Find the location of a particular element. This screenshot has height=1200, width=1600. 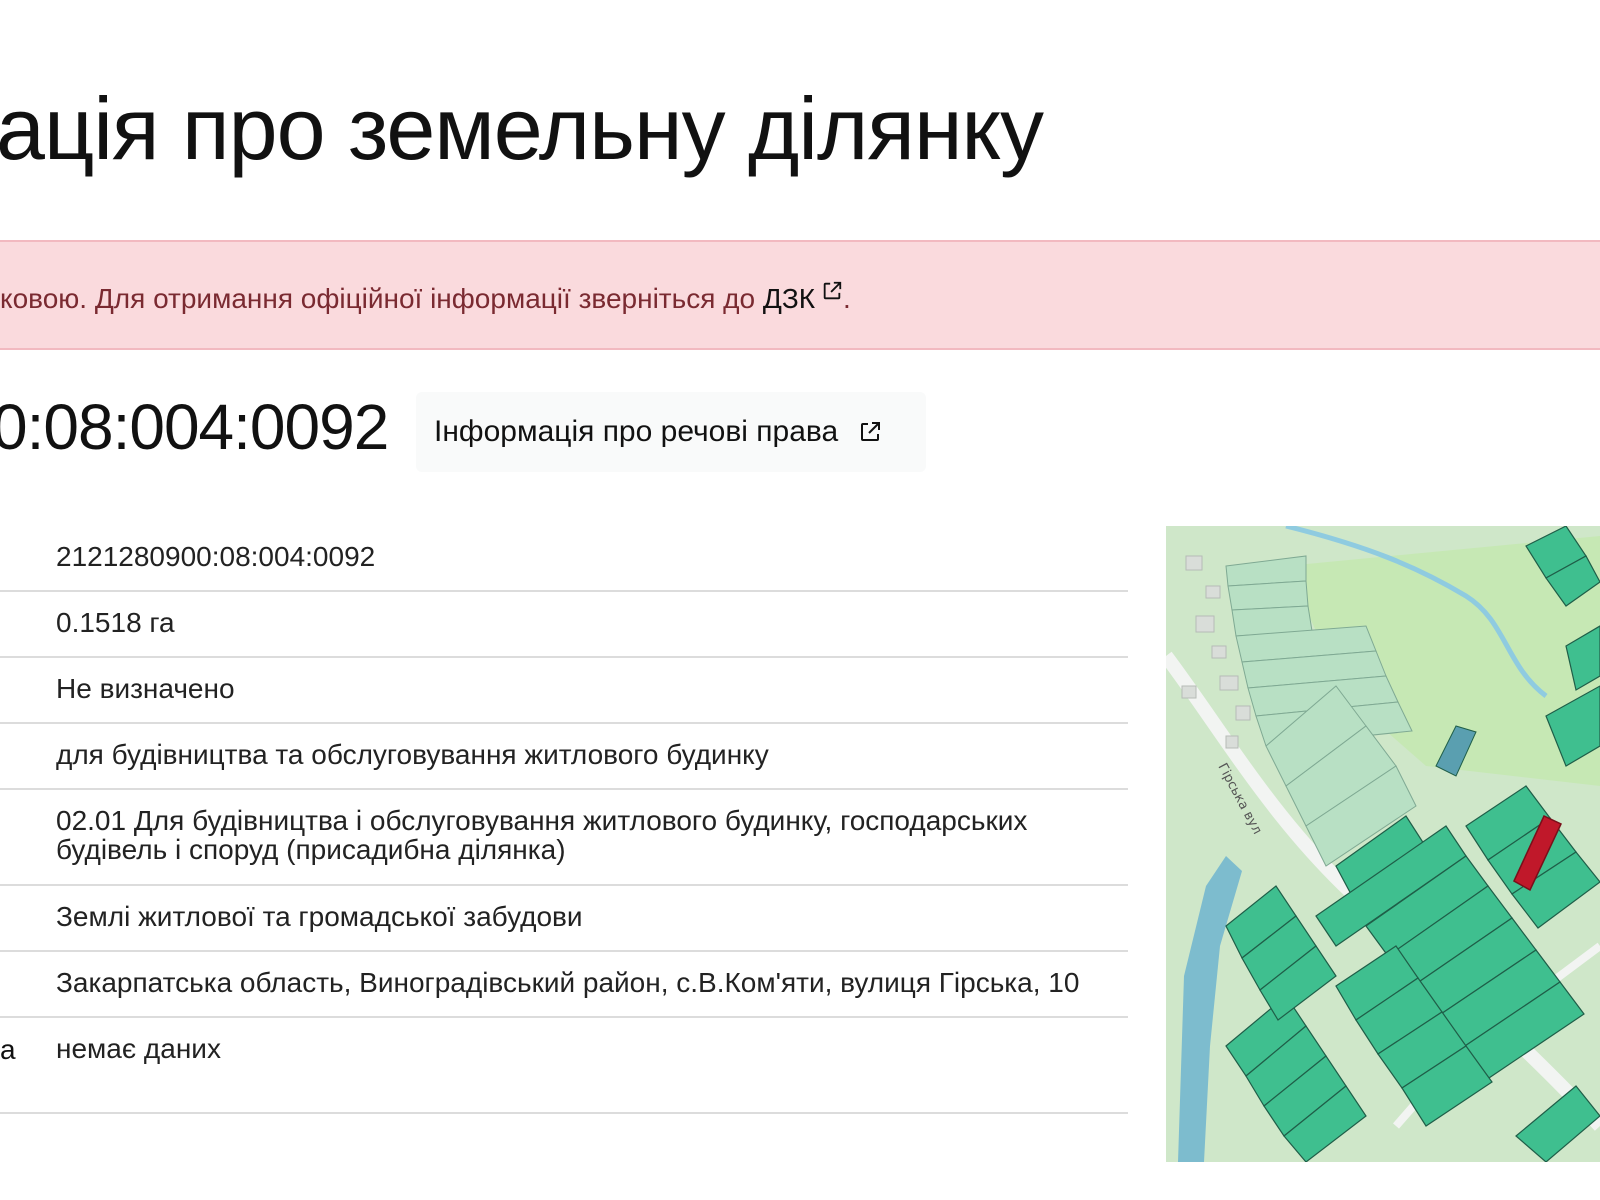

row-value-ownership: Не визначено is located at coordinates (145, 688).